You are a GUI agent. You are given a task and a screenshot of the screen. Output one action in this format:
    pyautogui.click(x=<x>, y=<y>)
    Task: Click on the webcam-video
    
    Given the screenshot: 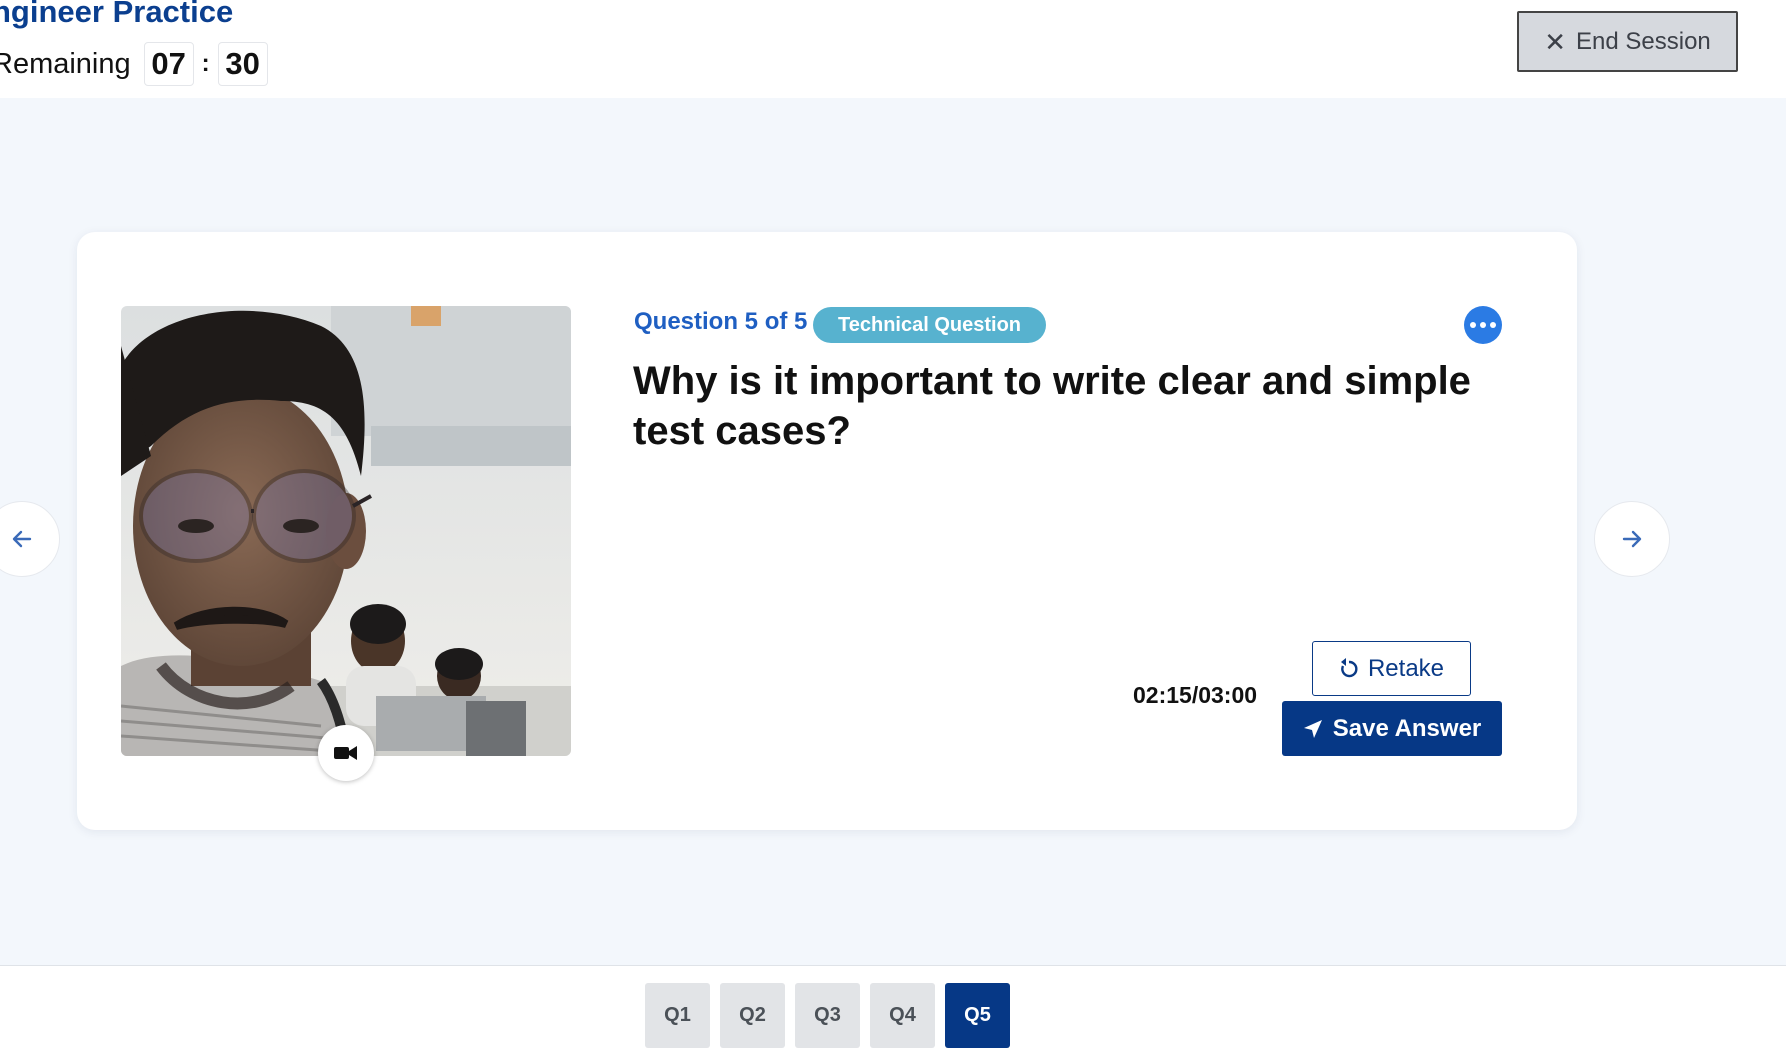 What is the action you would take?
    pyautogui.click(x=346, y=531)
    